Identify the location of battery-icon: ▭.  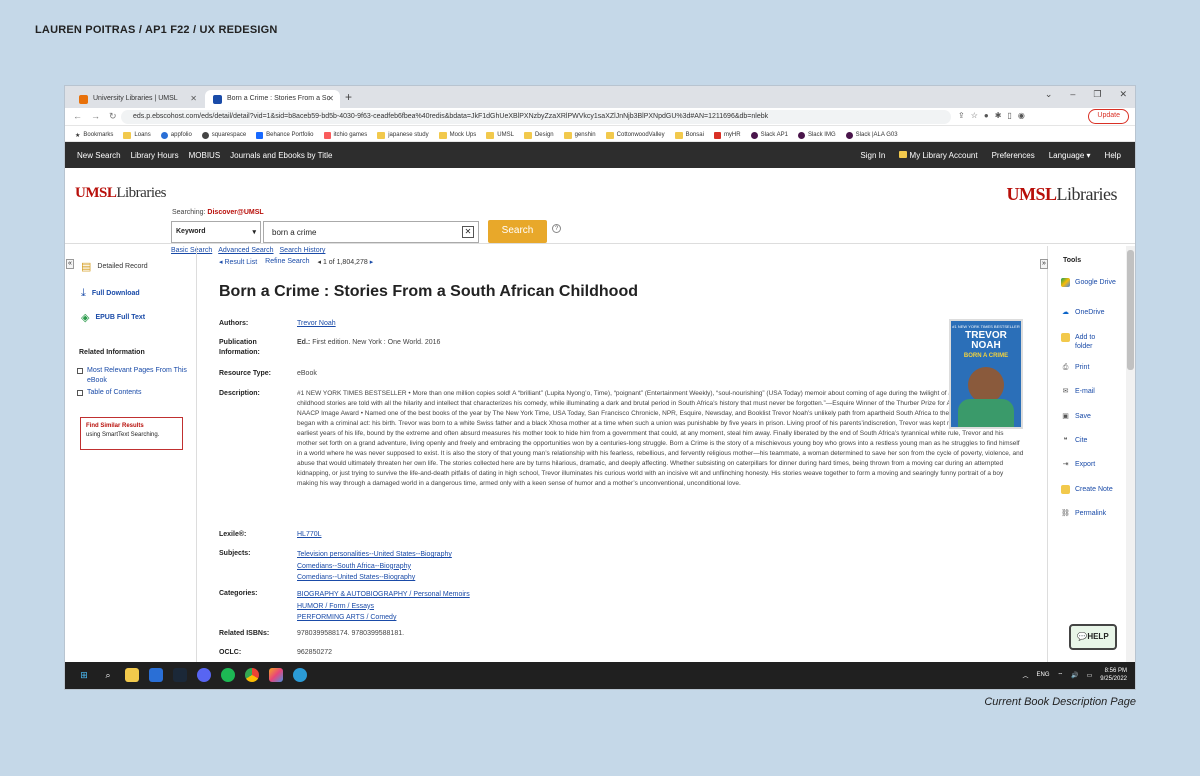
(1090, 675).